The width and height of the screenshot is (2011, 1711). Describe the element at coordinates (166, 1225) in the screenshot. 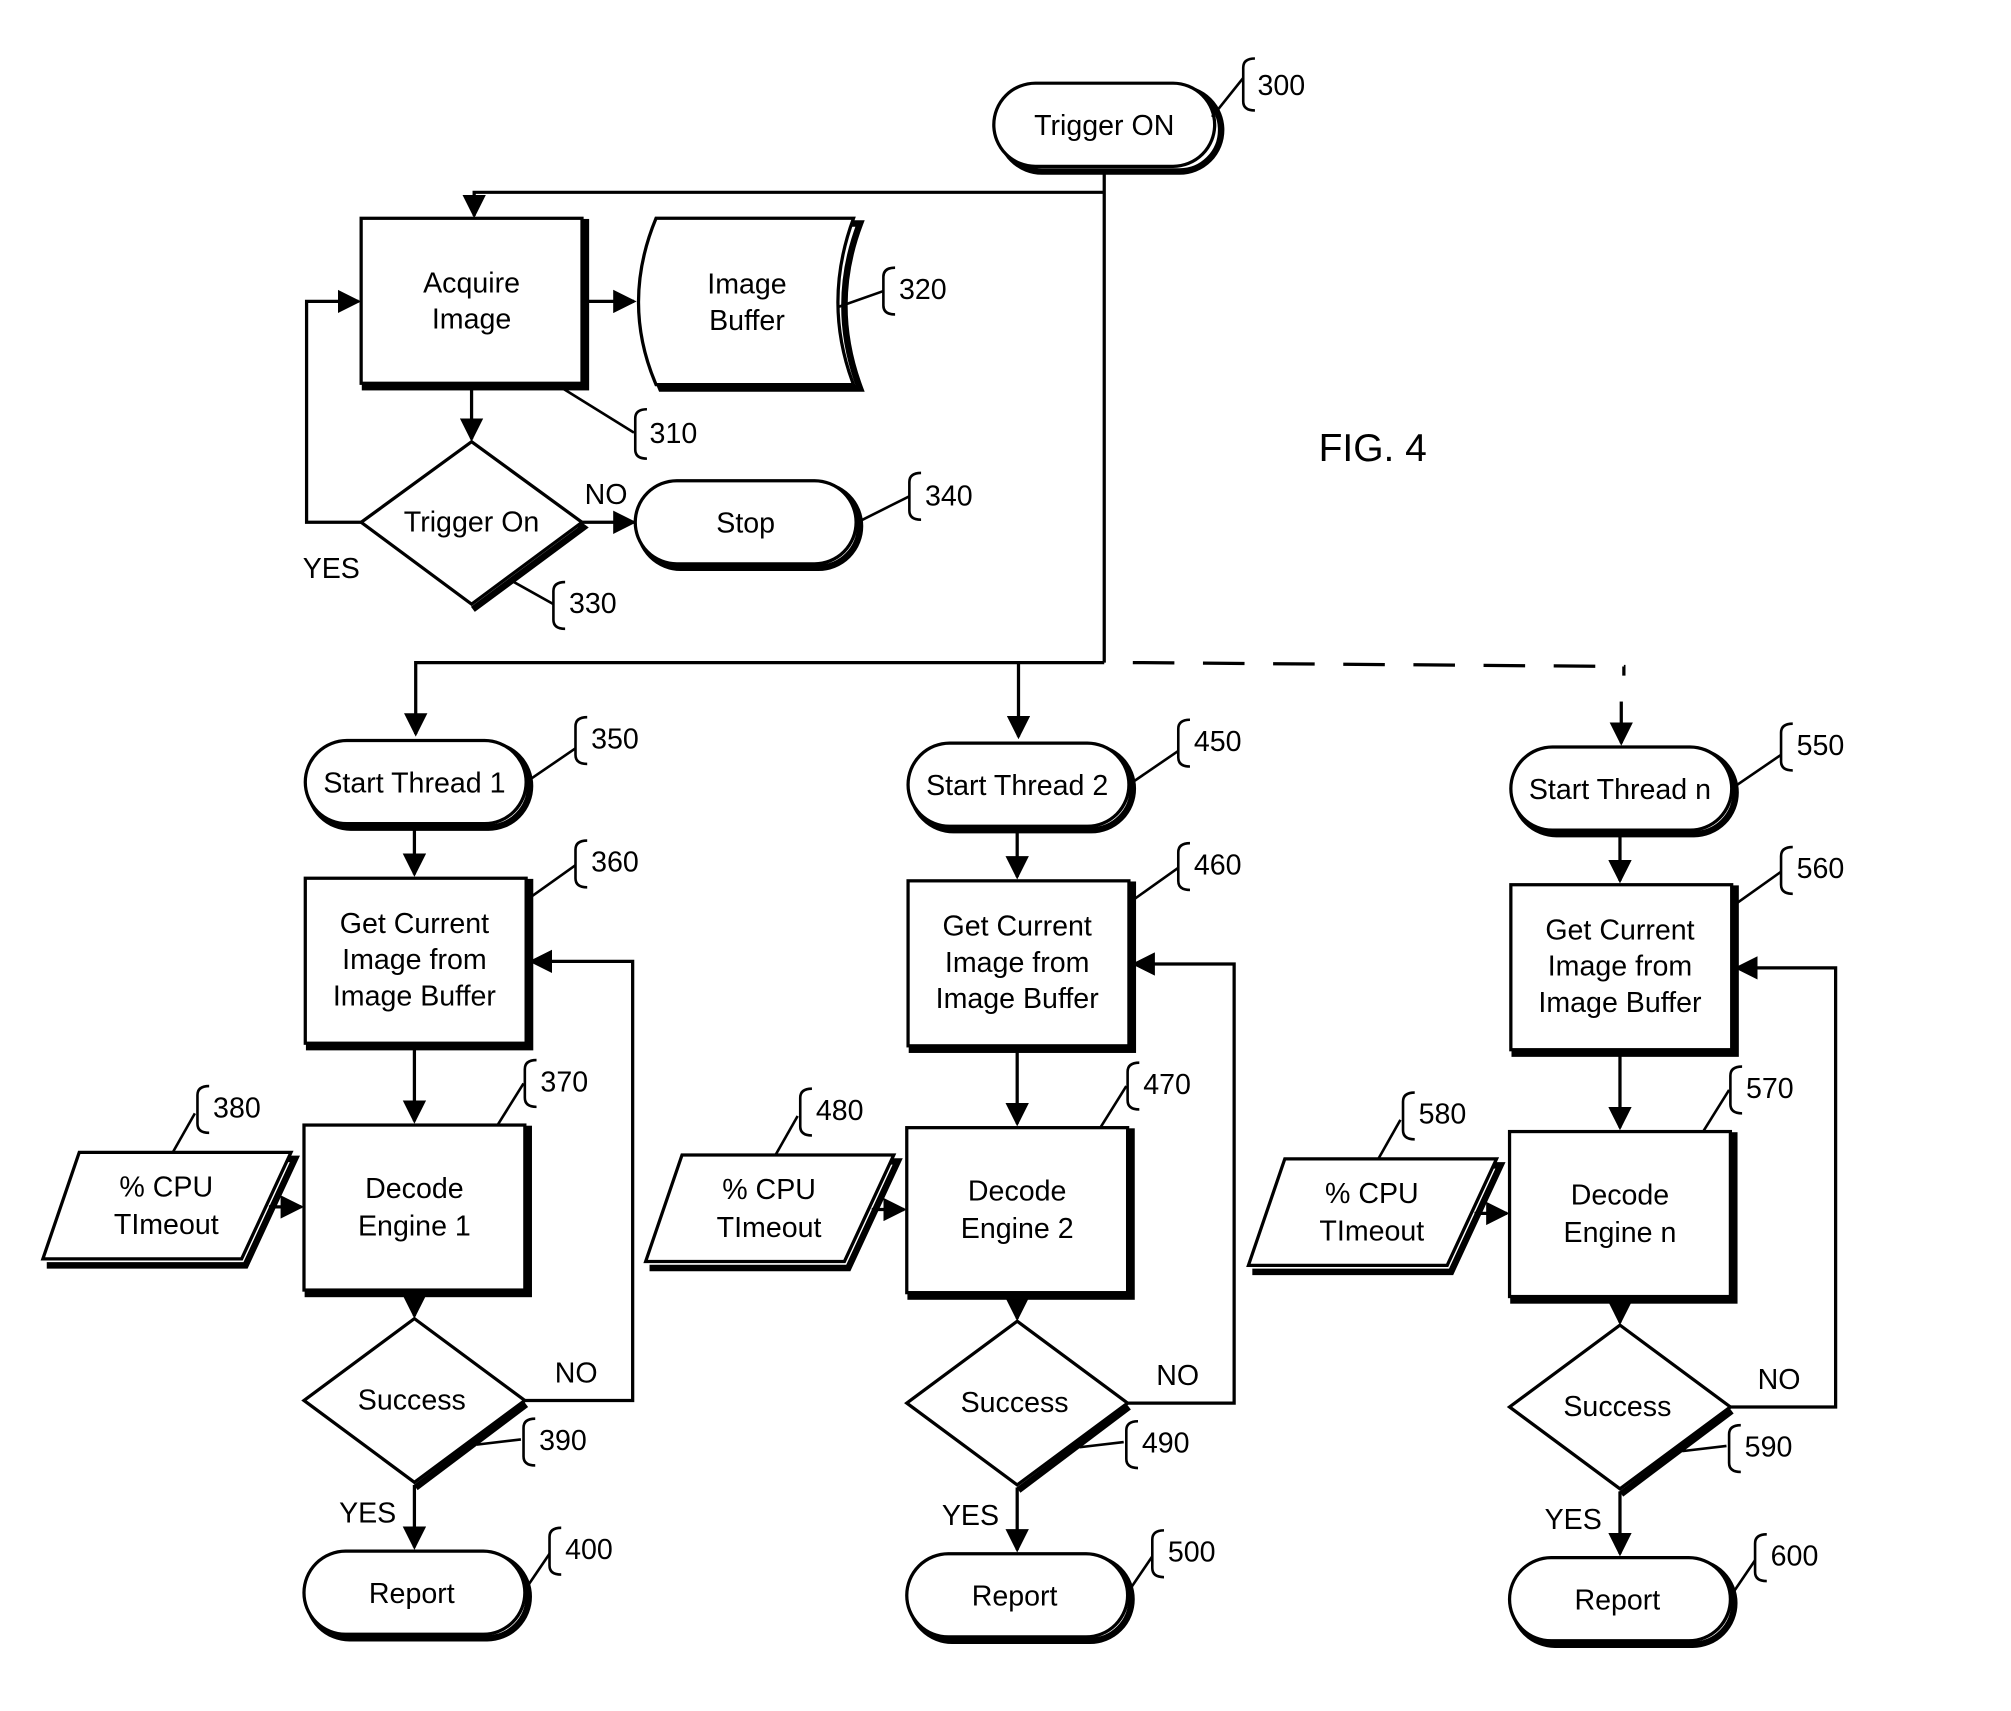

I see `input-line-2: TImeout` at that location.